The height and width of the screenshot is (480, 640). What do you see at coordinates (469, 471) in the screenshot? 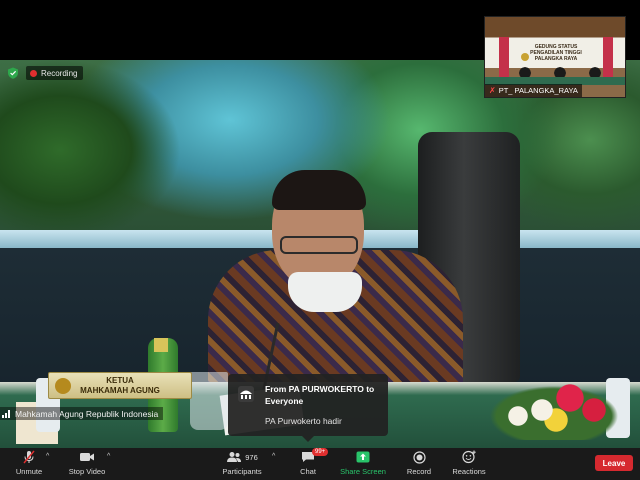
I see `reactions-label: Reactions` at bounding box center [469, 471].